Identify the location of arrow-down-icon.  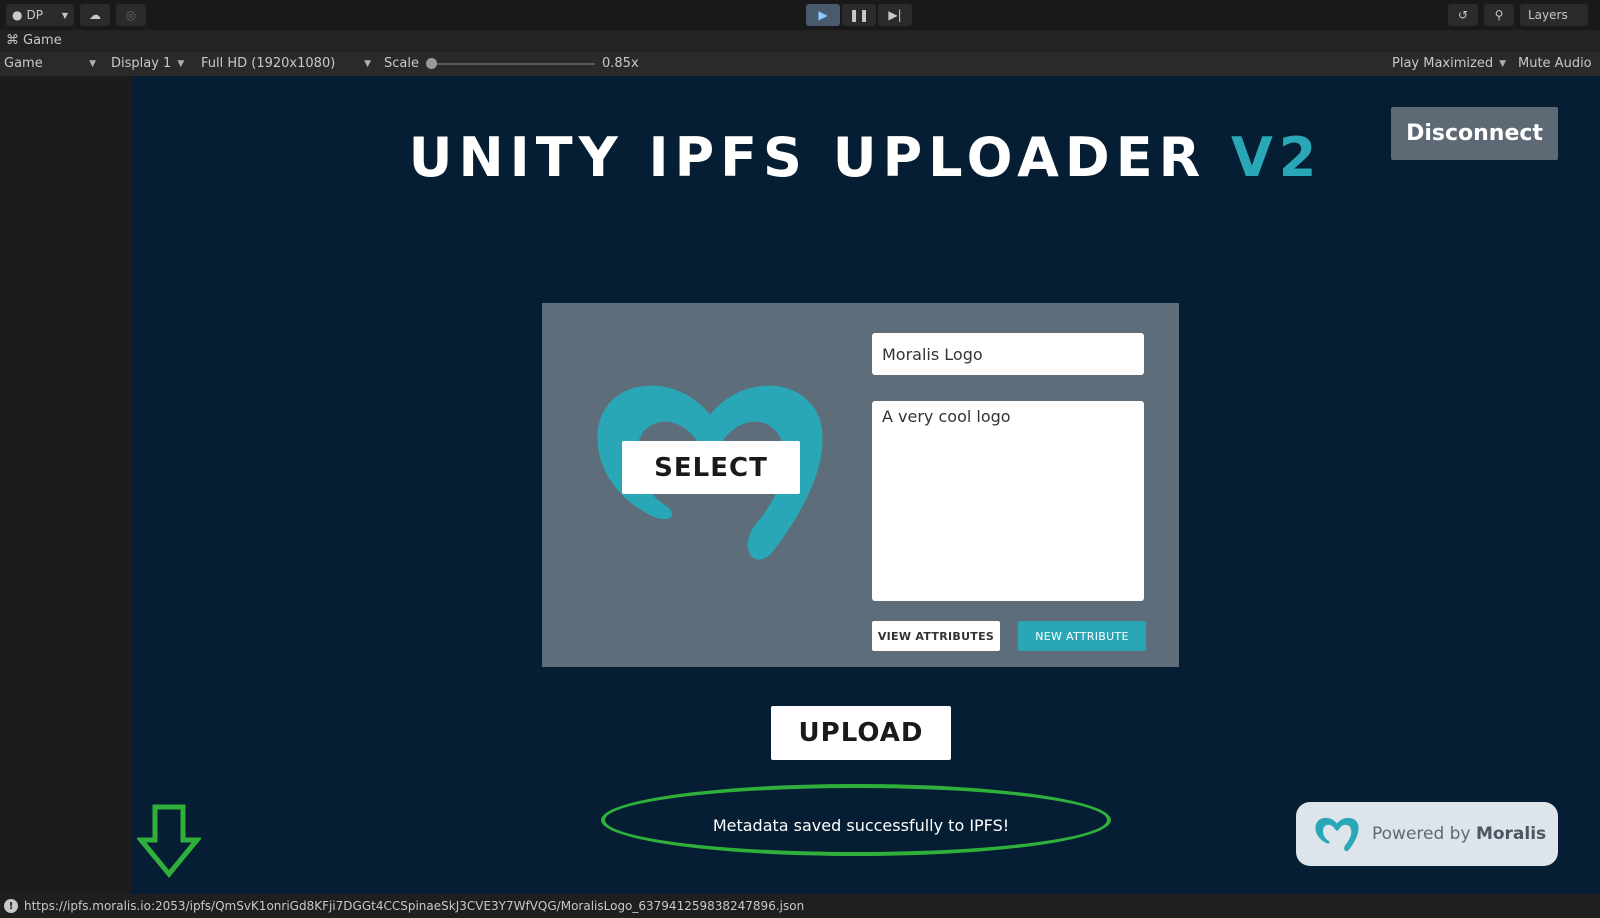
(169, 841).